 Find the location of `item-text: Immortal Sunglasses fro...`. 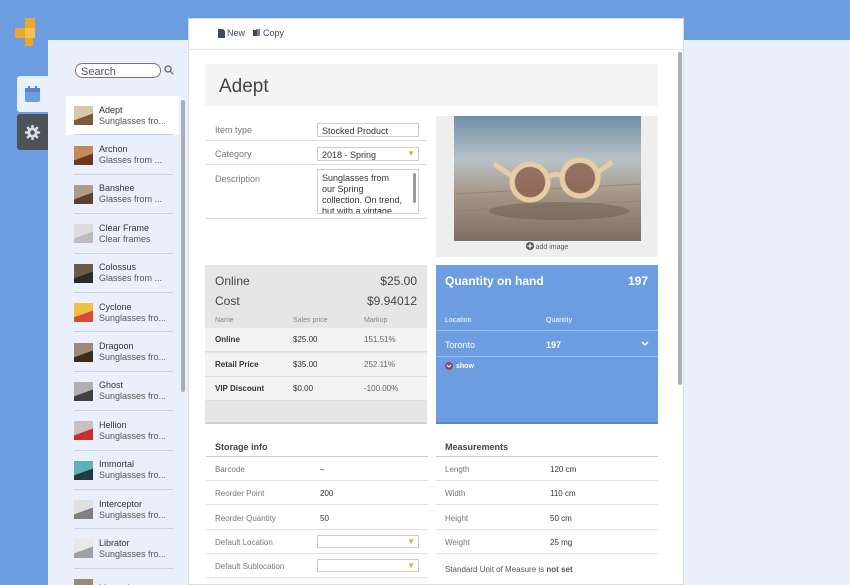

item-text: Immortal Sunglasses fro... is located at coordinates (132, 470).